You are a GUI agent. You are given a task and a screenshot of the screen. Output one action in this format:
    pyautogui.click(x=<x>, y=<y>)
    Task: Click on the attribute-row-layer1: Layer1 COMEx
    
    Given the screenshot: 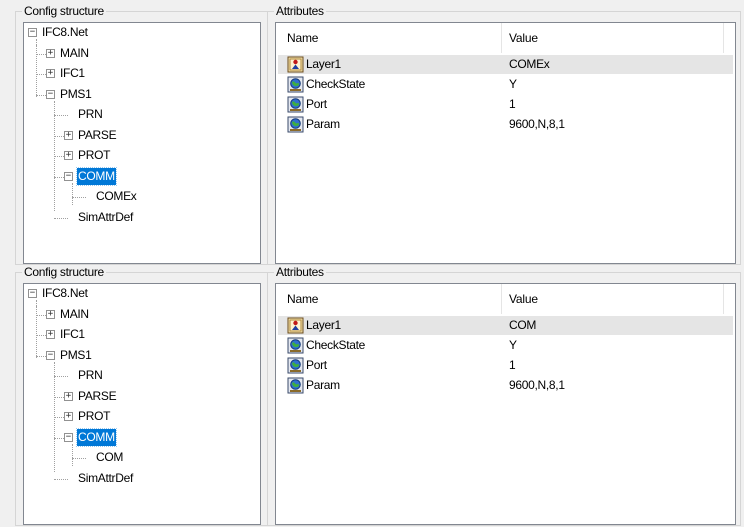 What is the action you would take?
    pyautogui.click(x=505, y=64)
    